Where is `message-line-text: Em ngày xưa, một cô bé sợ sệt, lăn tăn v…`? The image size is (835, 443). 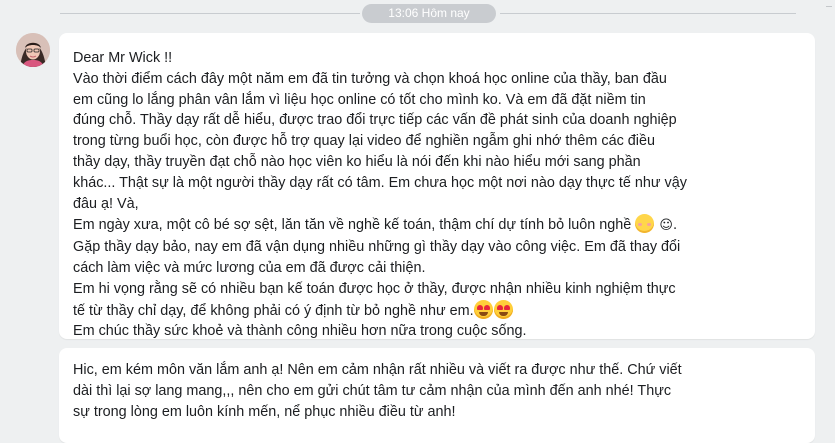 message-line-text: Em ngày xưa, một cô bé sợ sệt, lăn tăn v… is located at coordinates (352, 225).